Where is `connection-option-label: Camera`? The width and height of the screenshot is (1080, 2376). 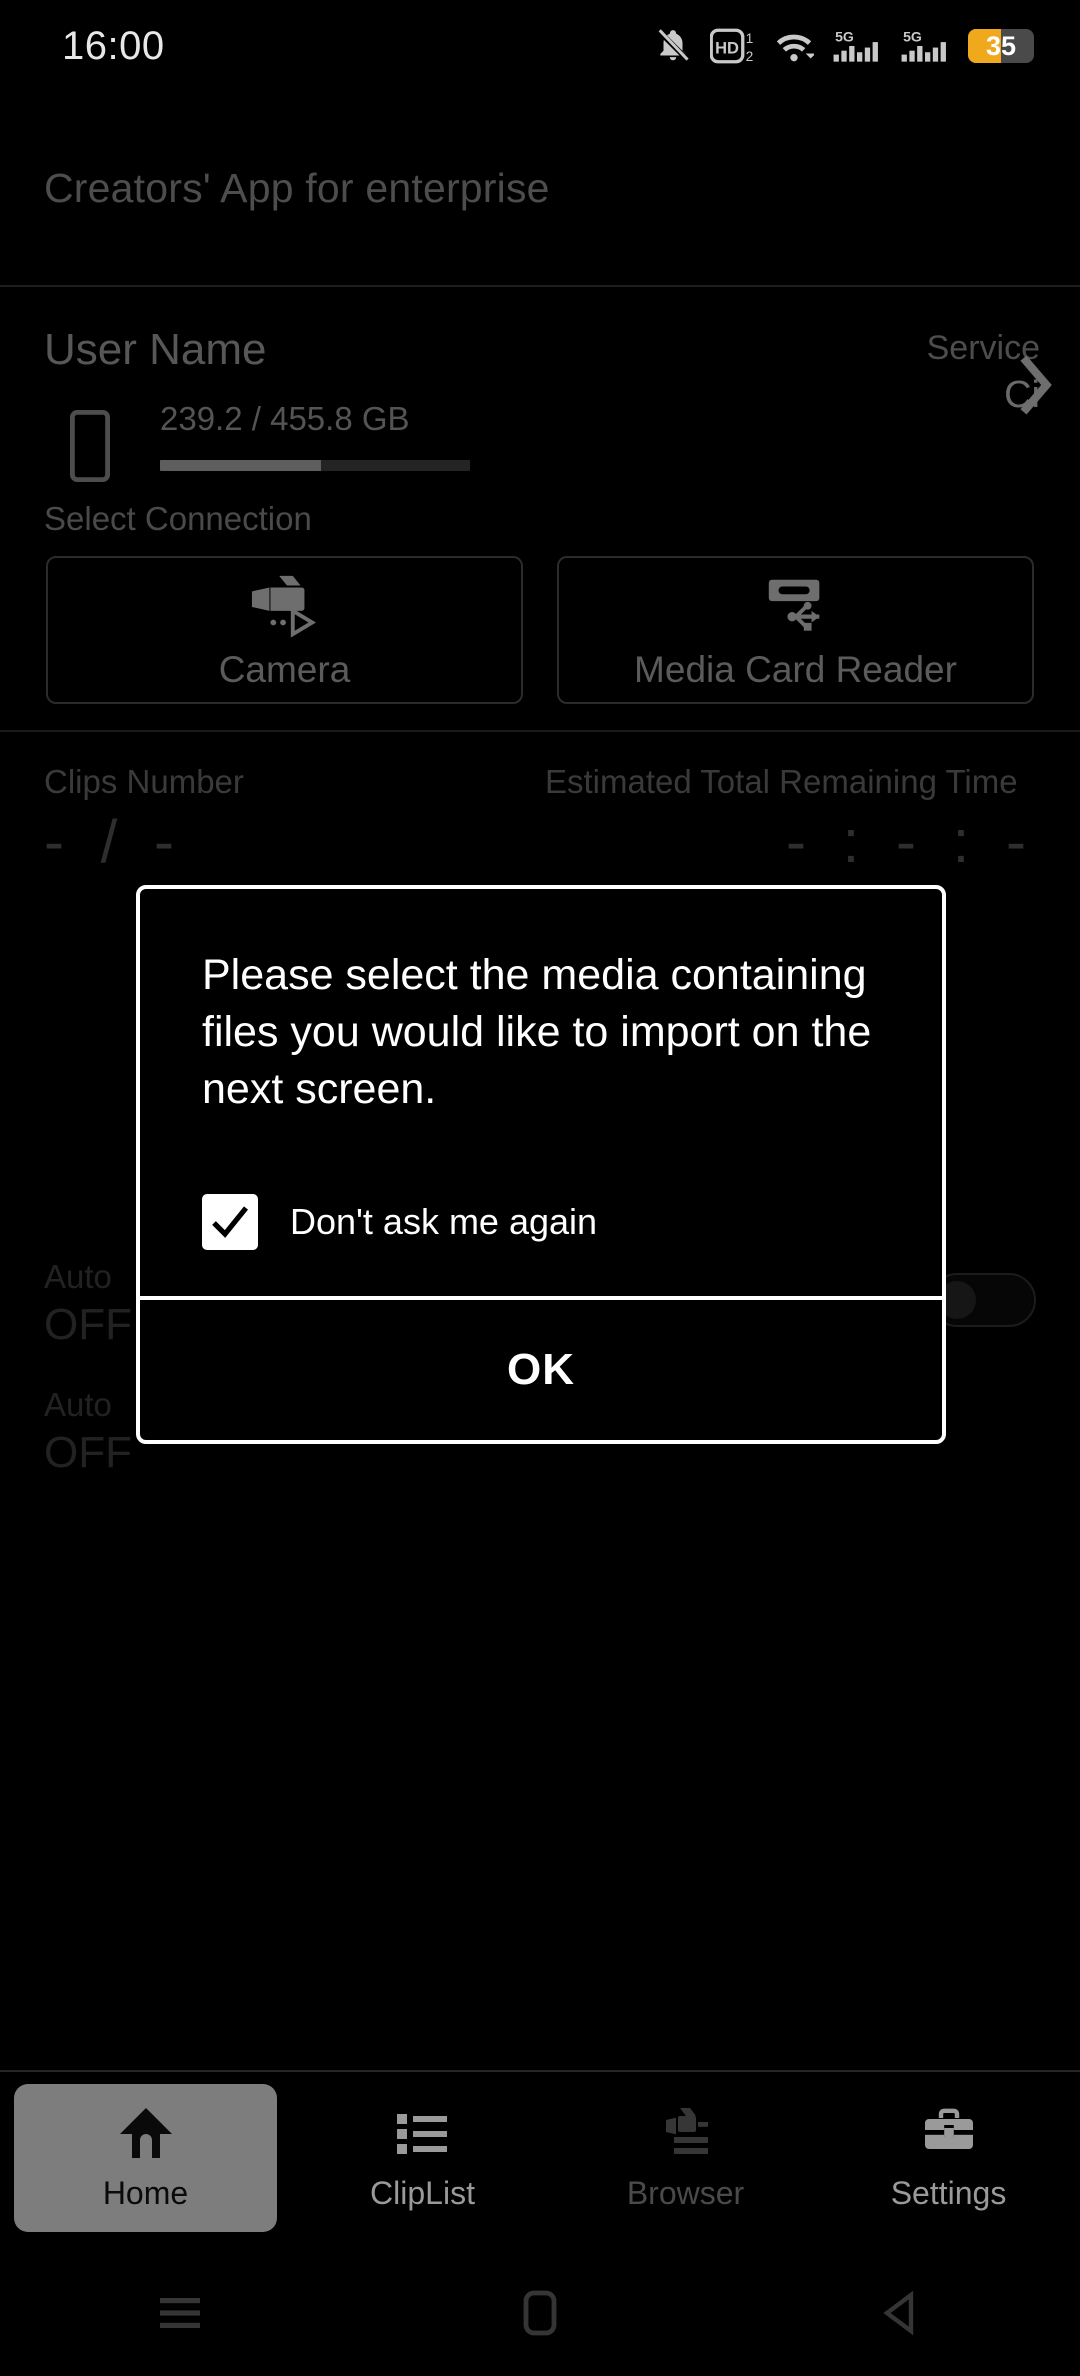
connection-option-label: Camera is located at coordinates (284, 669).